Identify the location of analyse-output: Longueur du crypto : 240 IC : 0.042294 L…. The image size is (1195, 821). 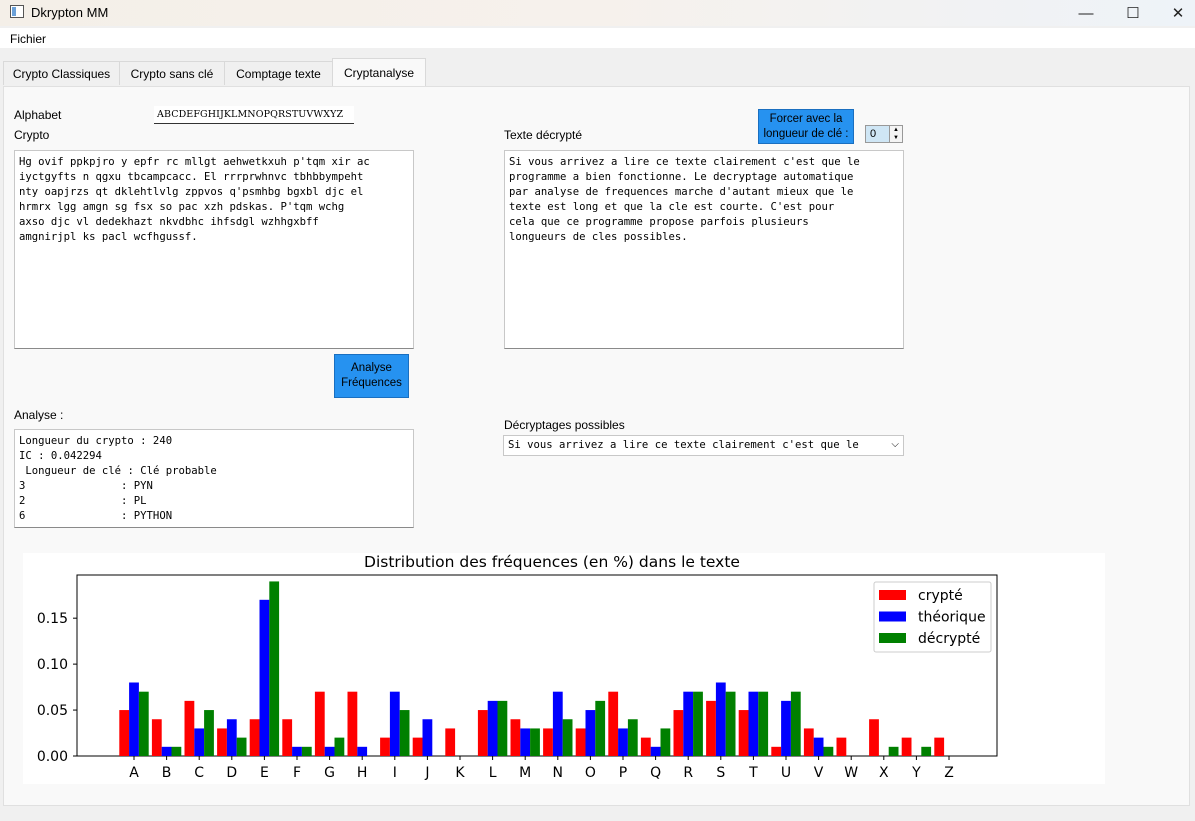
(214, 478).